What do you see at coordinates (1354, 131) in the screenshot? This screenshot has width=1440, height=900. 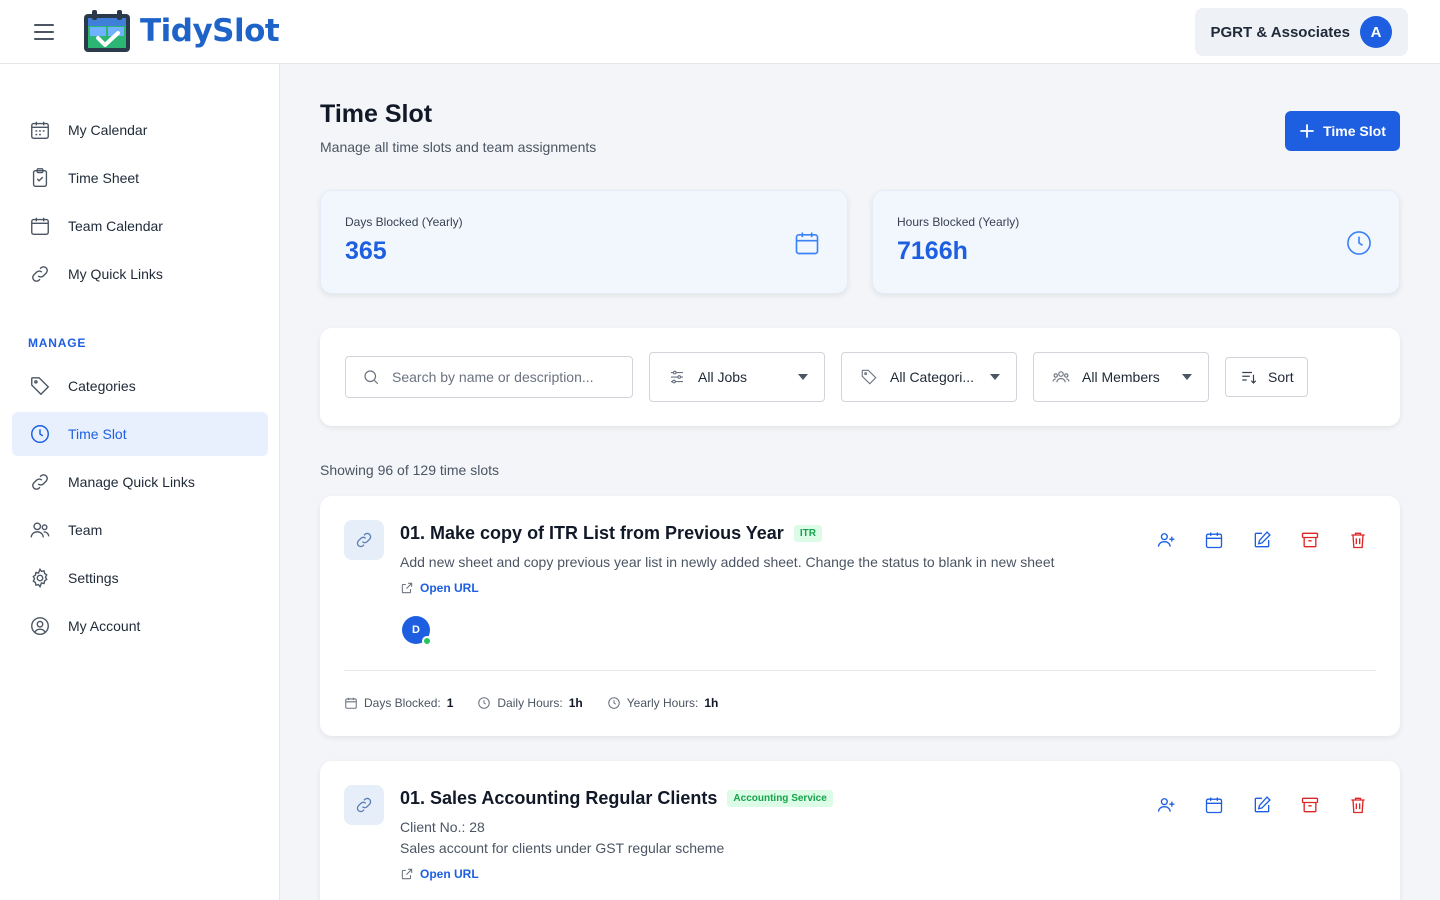 I see `add-time-slot-label: Time Slot` at bounding box center [1354, 131].